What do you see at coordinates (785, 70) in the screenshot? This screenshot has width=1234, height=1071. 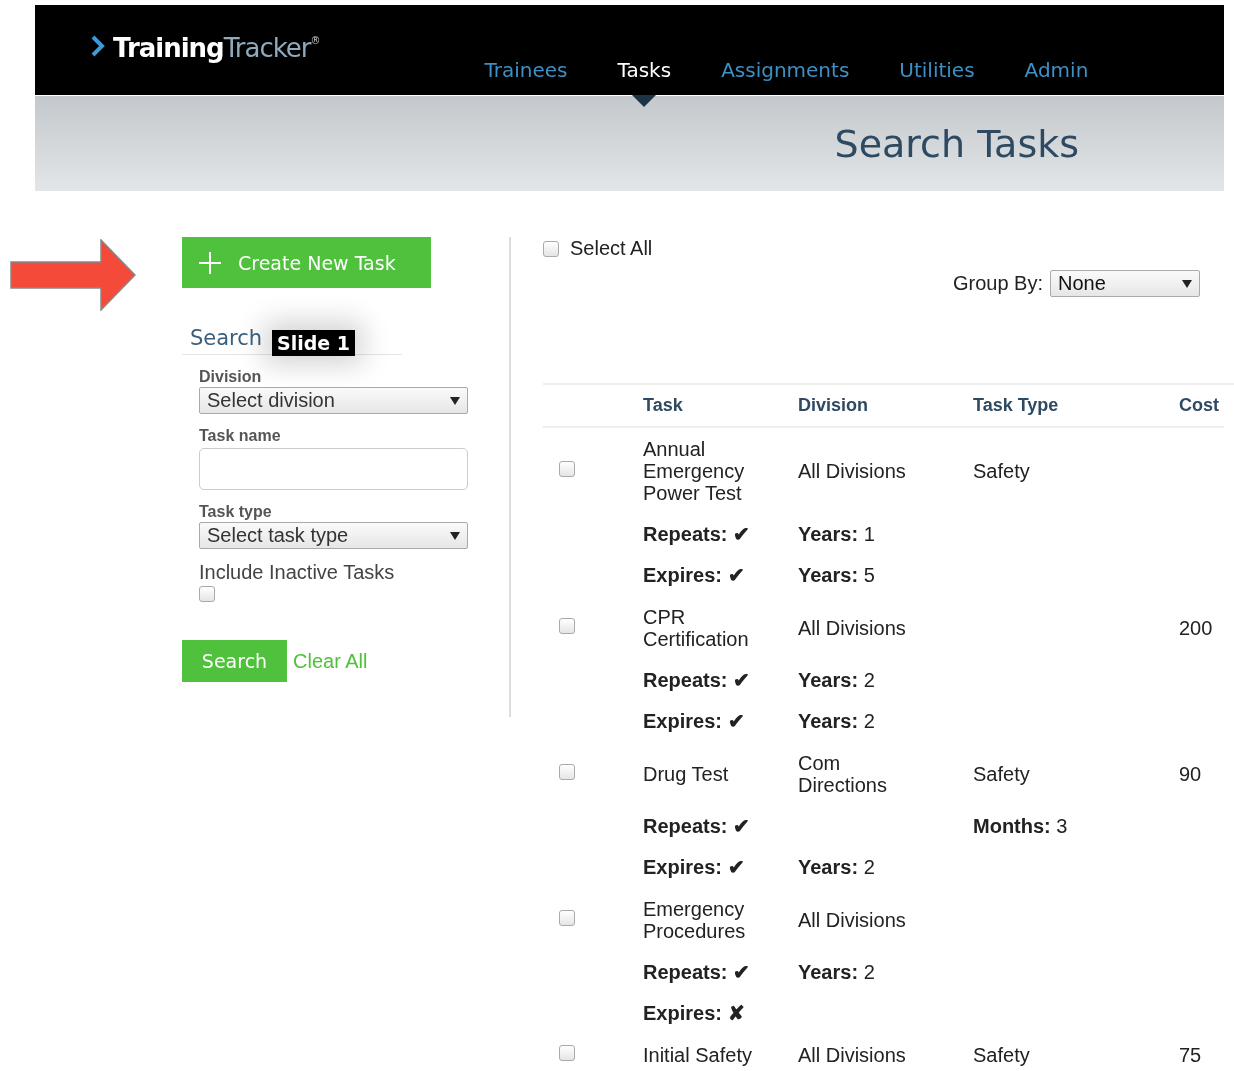 I see `nav-tab: Assignments` at bounding box center [785, 70].